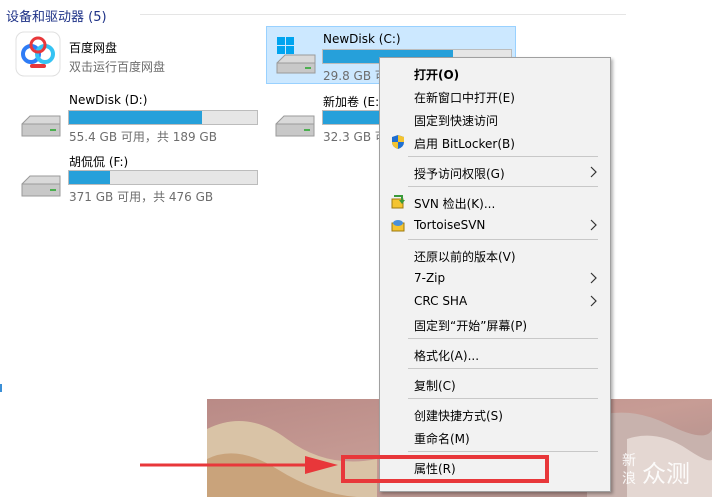  I want to click on menu-item-create-shortcut: 创建快捷方式(S), so click(495, 414).